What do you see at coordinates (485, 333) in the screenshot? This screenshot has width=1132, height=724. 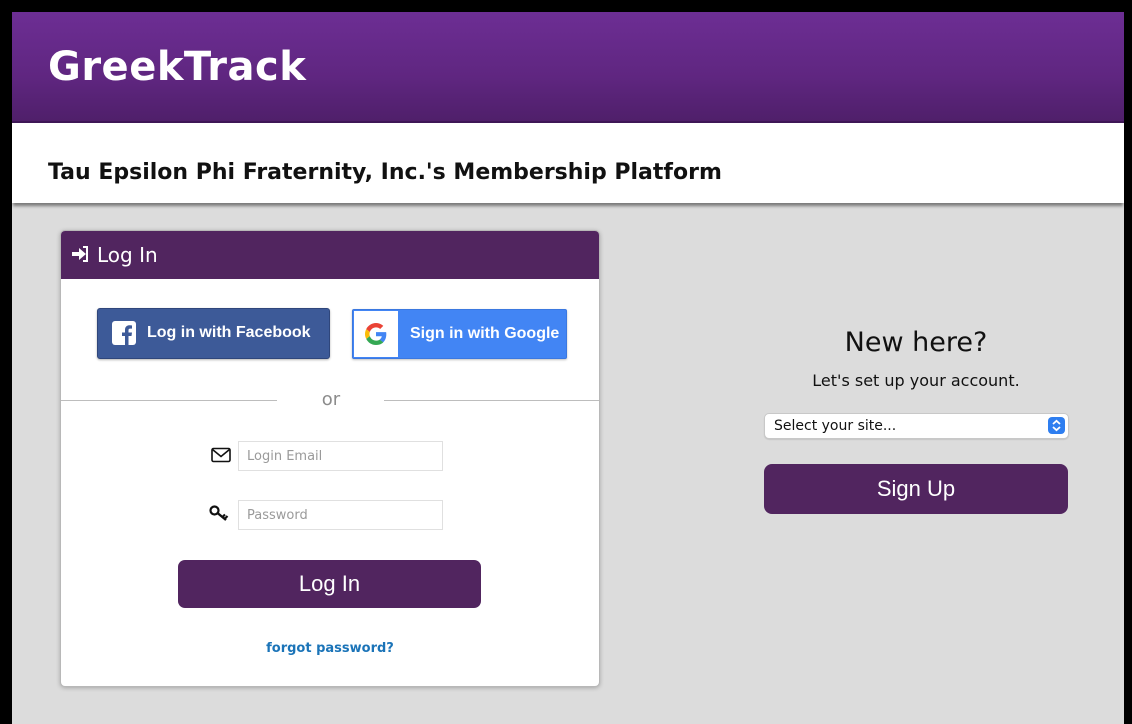 I see `google-signin-label: Sign in with Google` at bounding box center [485, 333].